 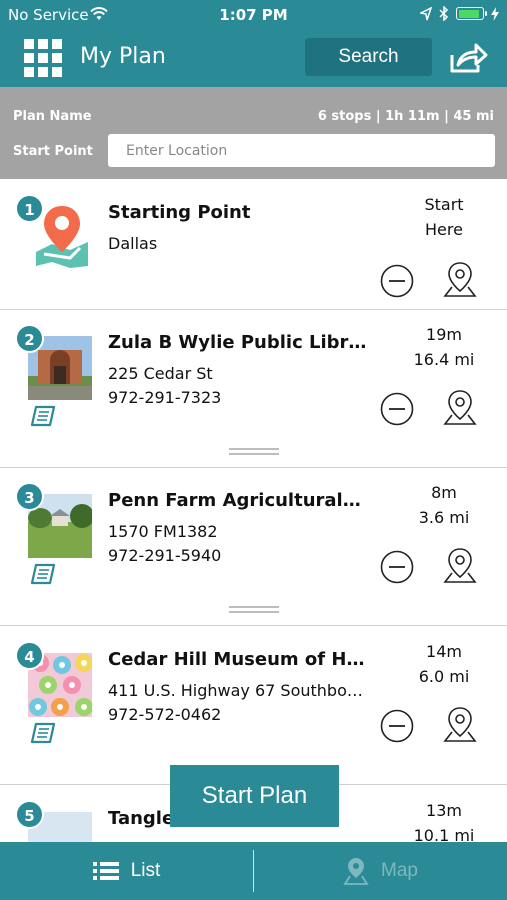 What do you see at coordinates (399, 870) in the screenshot?
I see `tab-map-label: Map` at bounding box center [399, 870].